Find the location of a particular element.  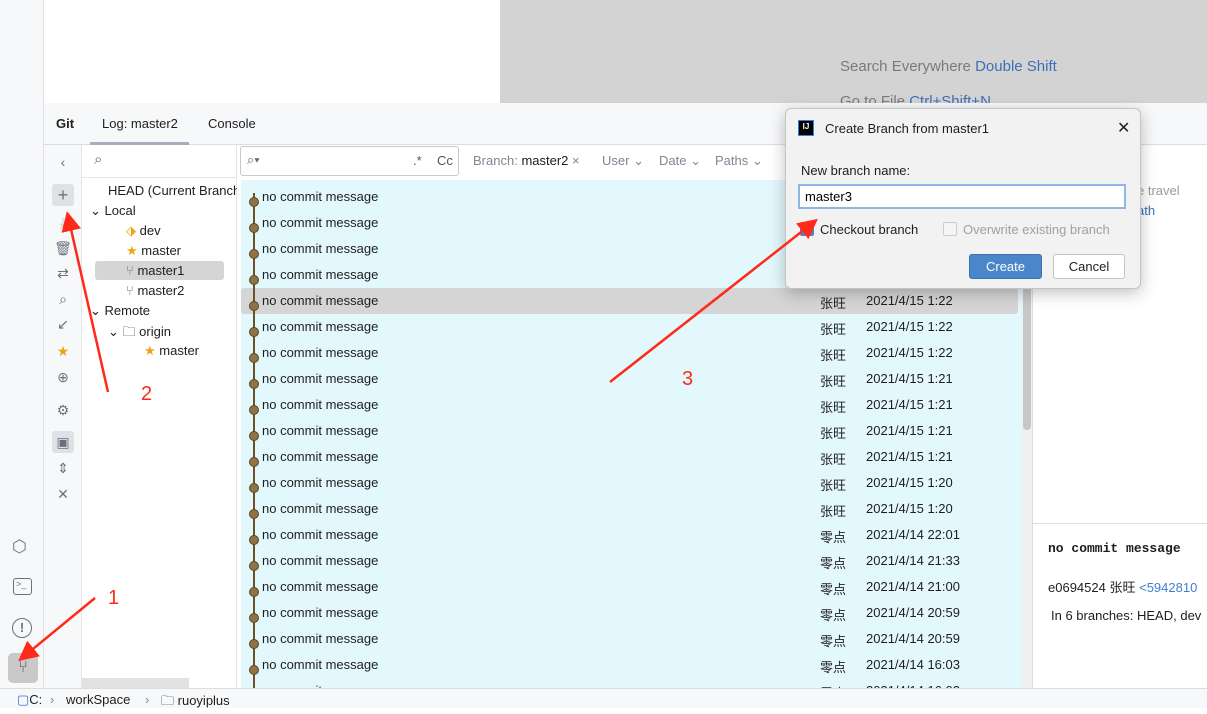

update-icon: ⤓ is located at coordinates (63, 222).